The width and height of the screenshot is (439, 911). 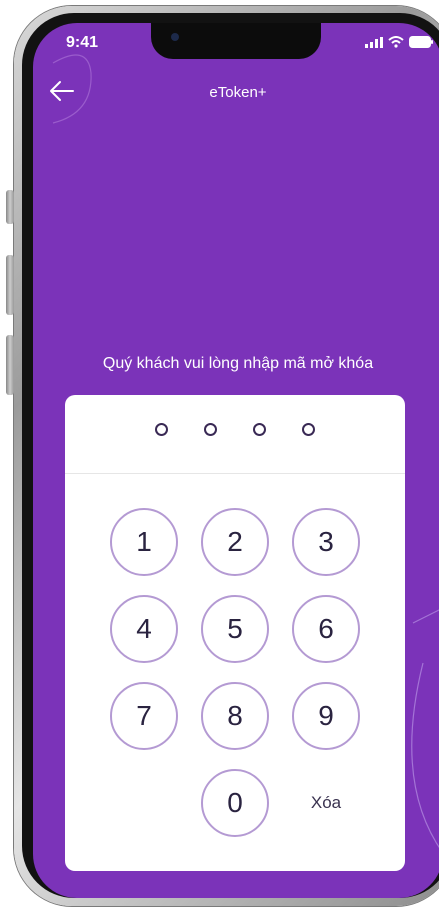 What do you see at coordinates (326, 542) in the screenshot?
I see `key-3: 3` at bounding box center [326, 542].